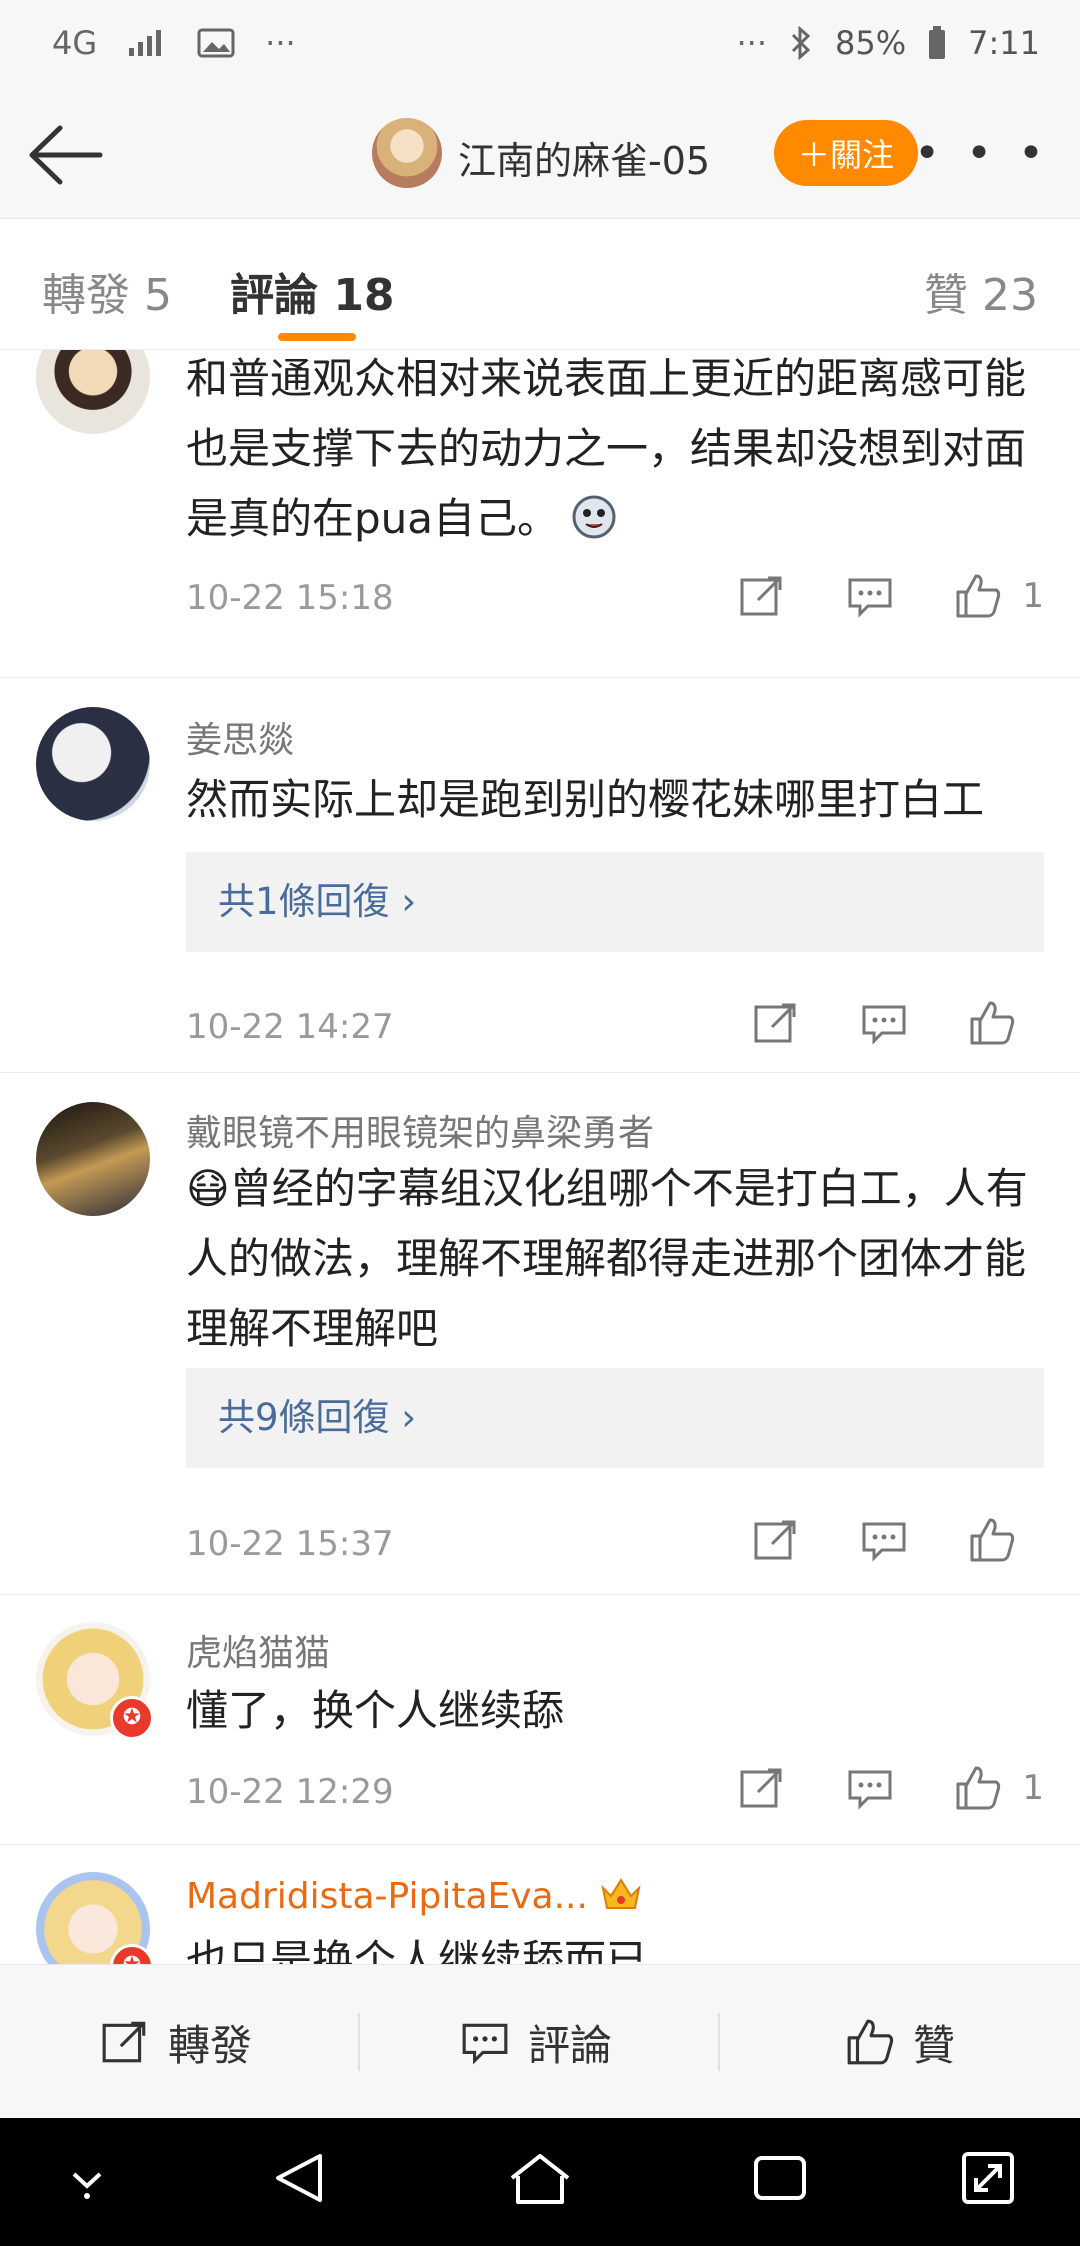 This screenshot has width=1080, height=2246. I want to click on comment-time: 10-22 12:29, so click(290, 1792).